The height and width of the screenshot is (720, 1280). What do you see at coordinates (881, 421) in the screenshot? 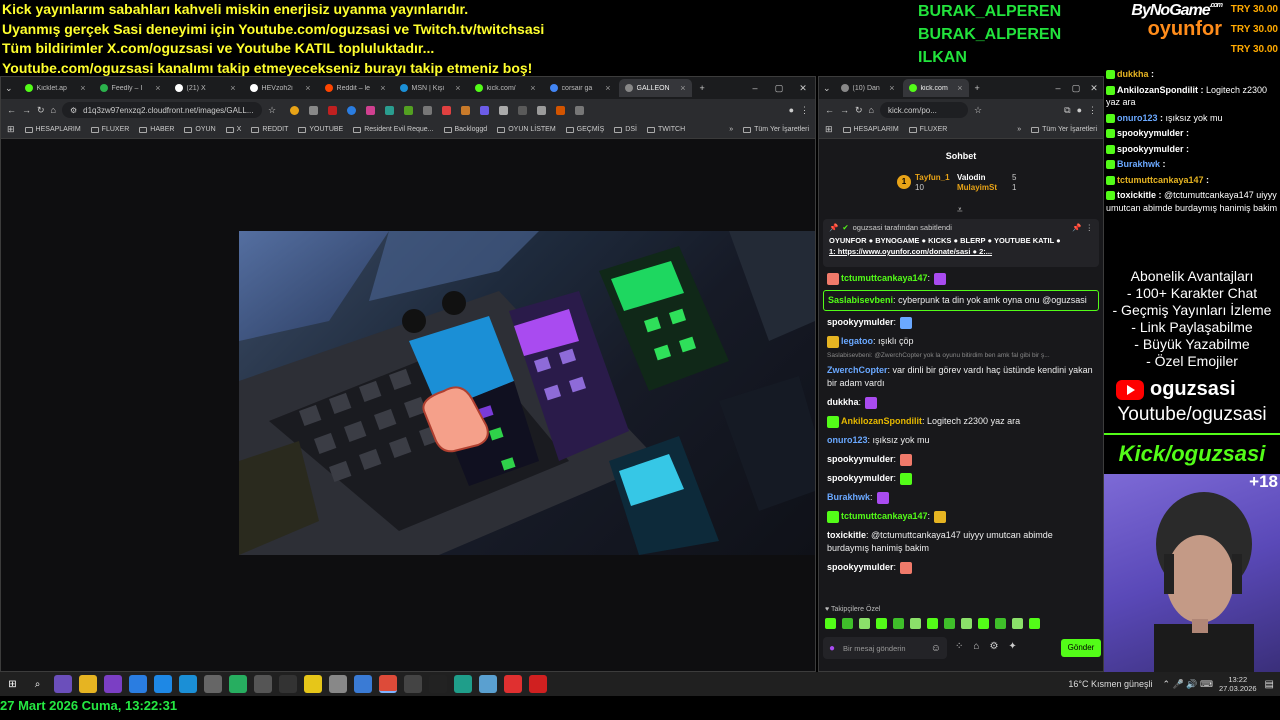
I see `chat-username: AnkilozanSpondilit` at bounding box center [881, 421].